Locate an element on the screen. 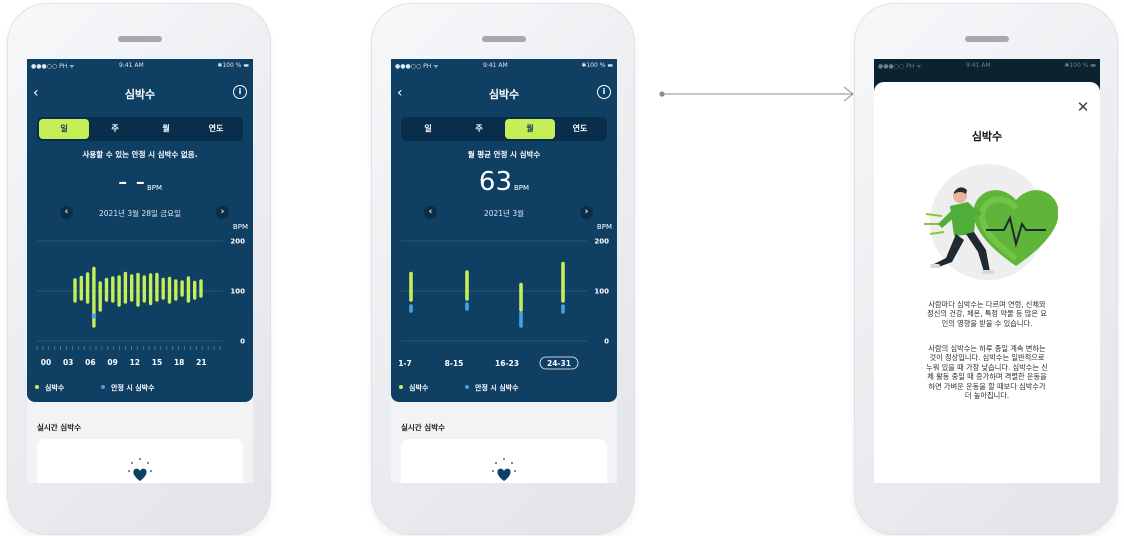  text-line: 체 활동 중일 때 증가하며 격렬한 운동을 is located at coordinates (987, 377).